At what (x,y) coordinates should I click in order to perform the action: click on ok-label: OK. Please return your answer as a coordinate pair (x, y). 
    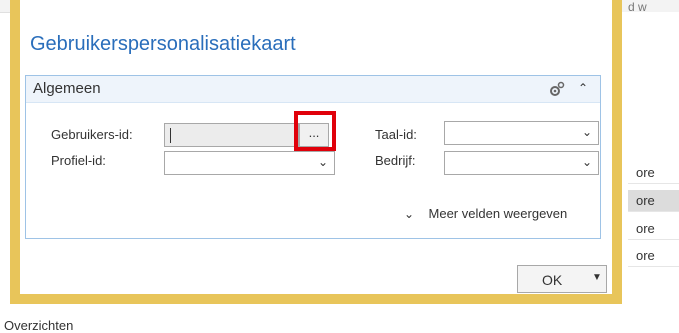
    Looking at the image, I should click on (552, 280).